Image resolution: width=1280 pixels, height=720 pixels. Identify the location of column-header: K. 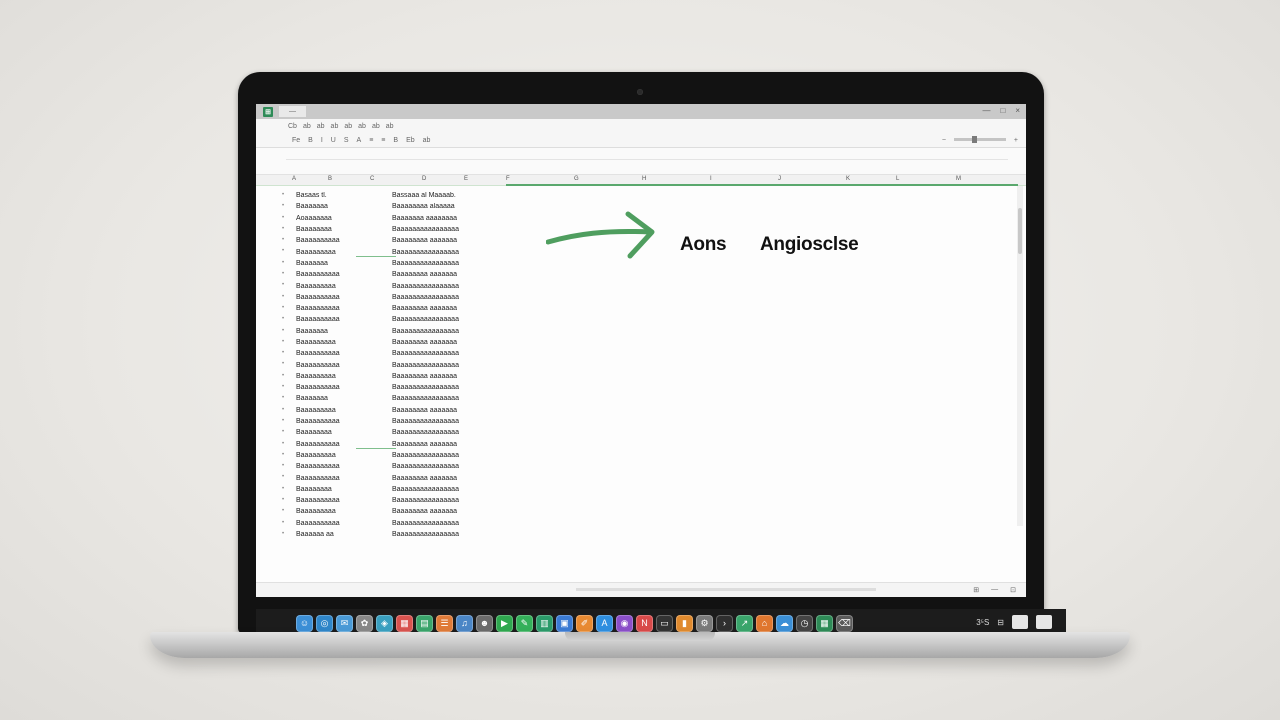
(848, 179).